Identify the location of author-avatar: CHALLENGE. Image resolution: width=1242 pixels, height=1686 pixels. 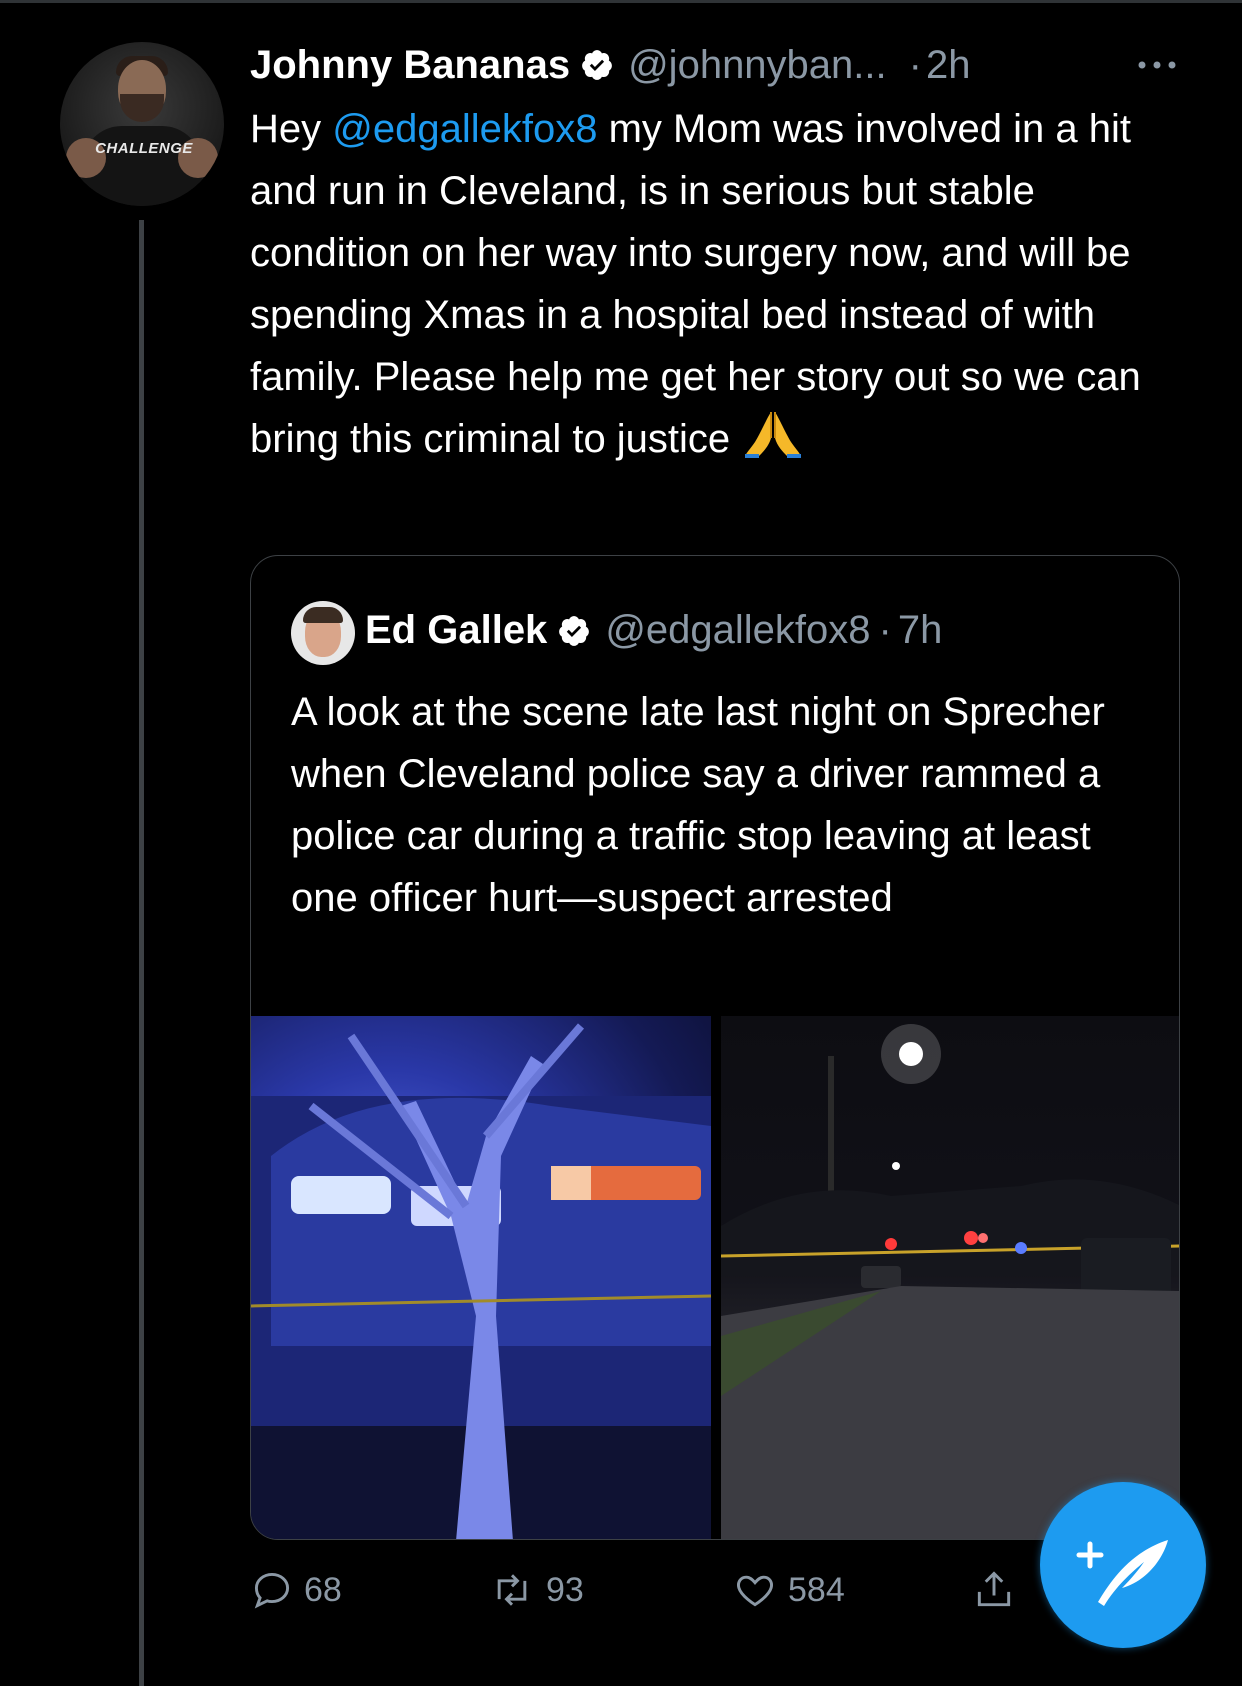
(142, 124).